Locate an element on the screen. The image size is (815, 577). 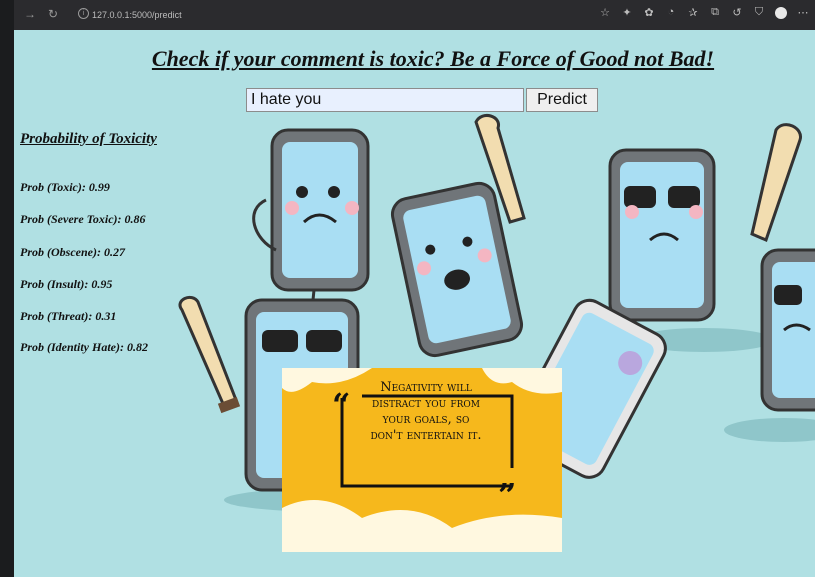
address-bar: 127.0.0.1:5000/predict is located at coordinates (137, 15).